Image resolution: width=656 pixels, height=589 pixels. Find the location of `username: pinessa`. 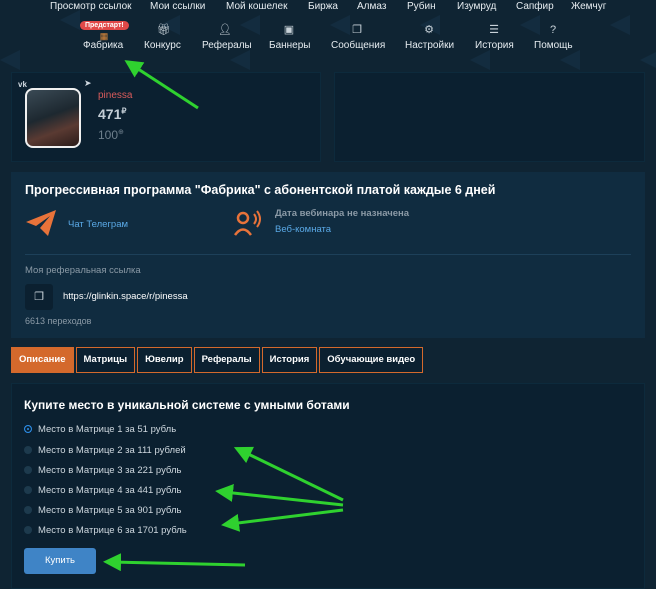

username: pinessa is located at coordinates (115, 95).